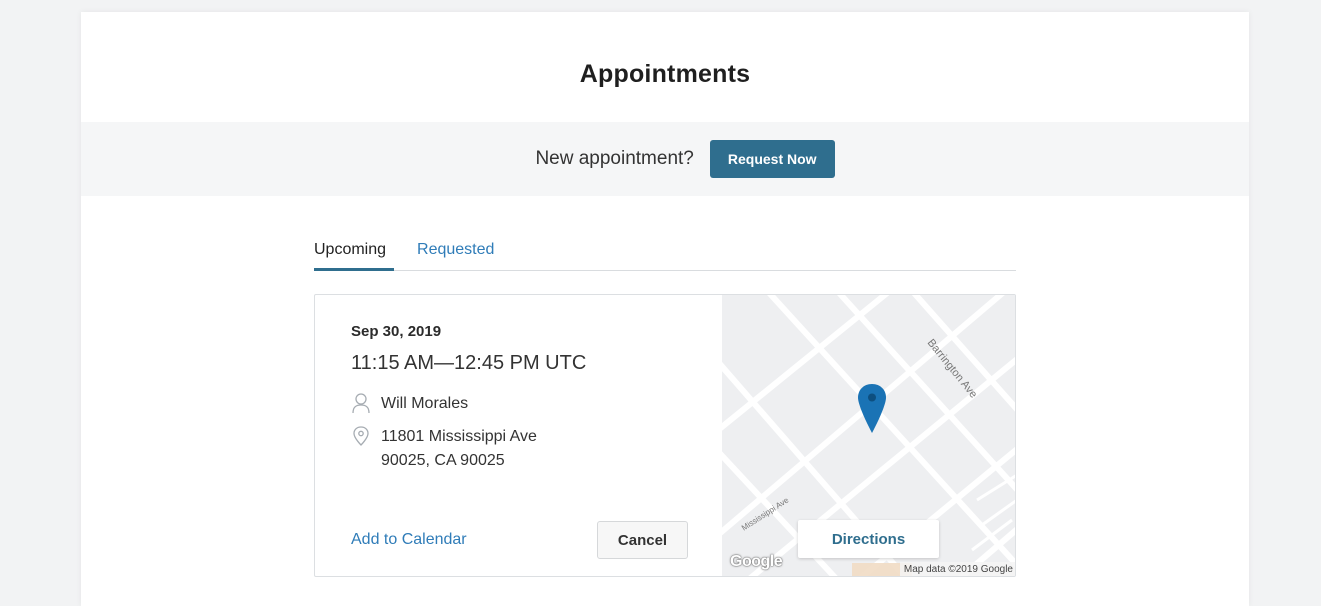  I want to click on appointment-tabs: Upcoming Requested, so click(665, 255).